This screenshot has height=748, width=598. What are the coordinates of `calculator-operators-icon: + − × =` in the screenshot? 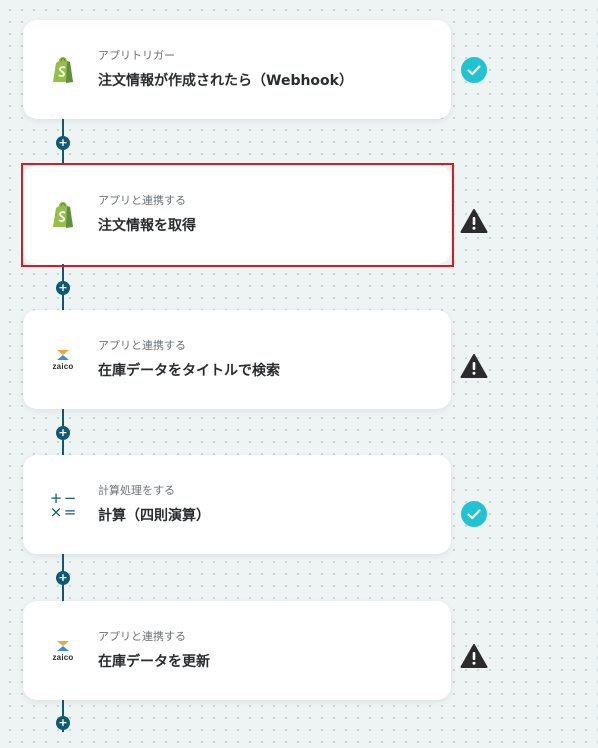 It's located at (63, 505).